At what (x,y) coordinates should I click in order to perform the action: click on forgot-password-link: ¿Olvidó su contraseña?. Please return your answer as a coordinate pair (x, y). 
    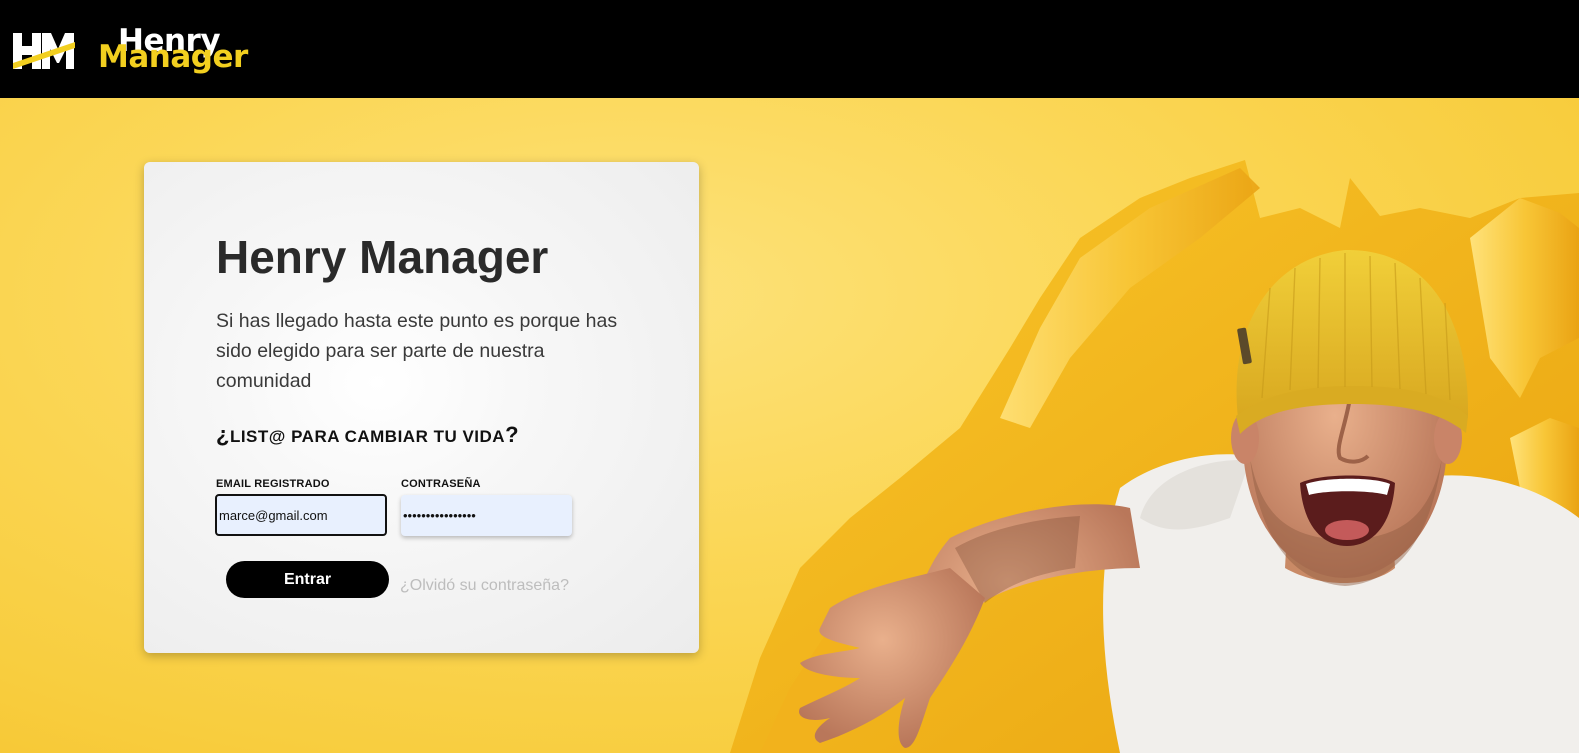
    Looking at the image, I should click on (484, 586).